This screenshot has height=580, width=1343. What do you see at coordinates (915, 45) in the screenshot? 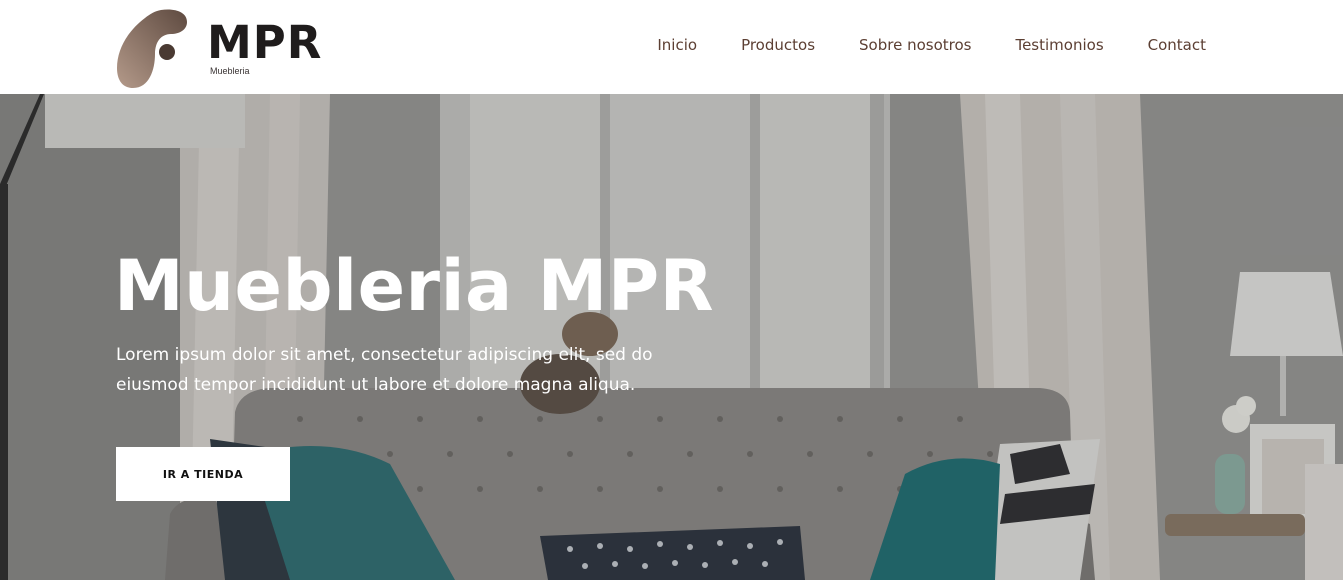
I see `nav-item-sobre-nosotros: Sobre nosotros` at bounding box center [915, 45].